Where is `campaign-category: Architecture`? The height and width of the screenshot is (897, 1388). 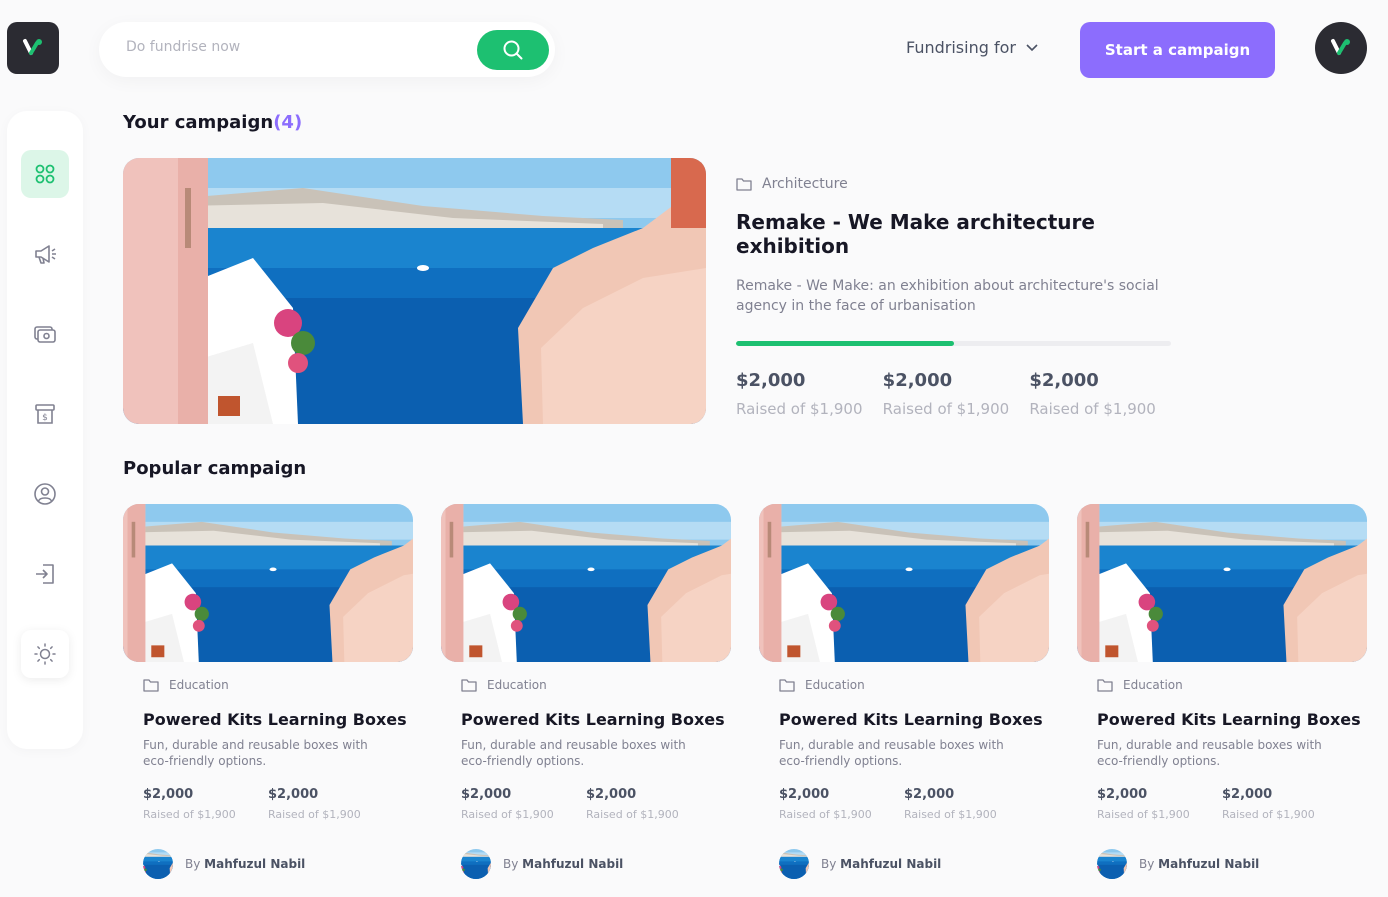
campaign-category: Architecture is located at coordinates (956, 184).